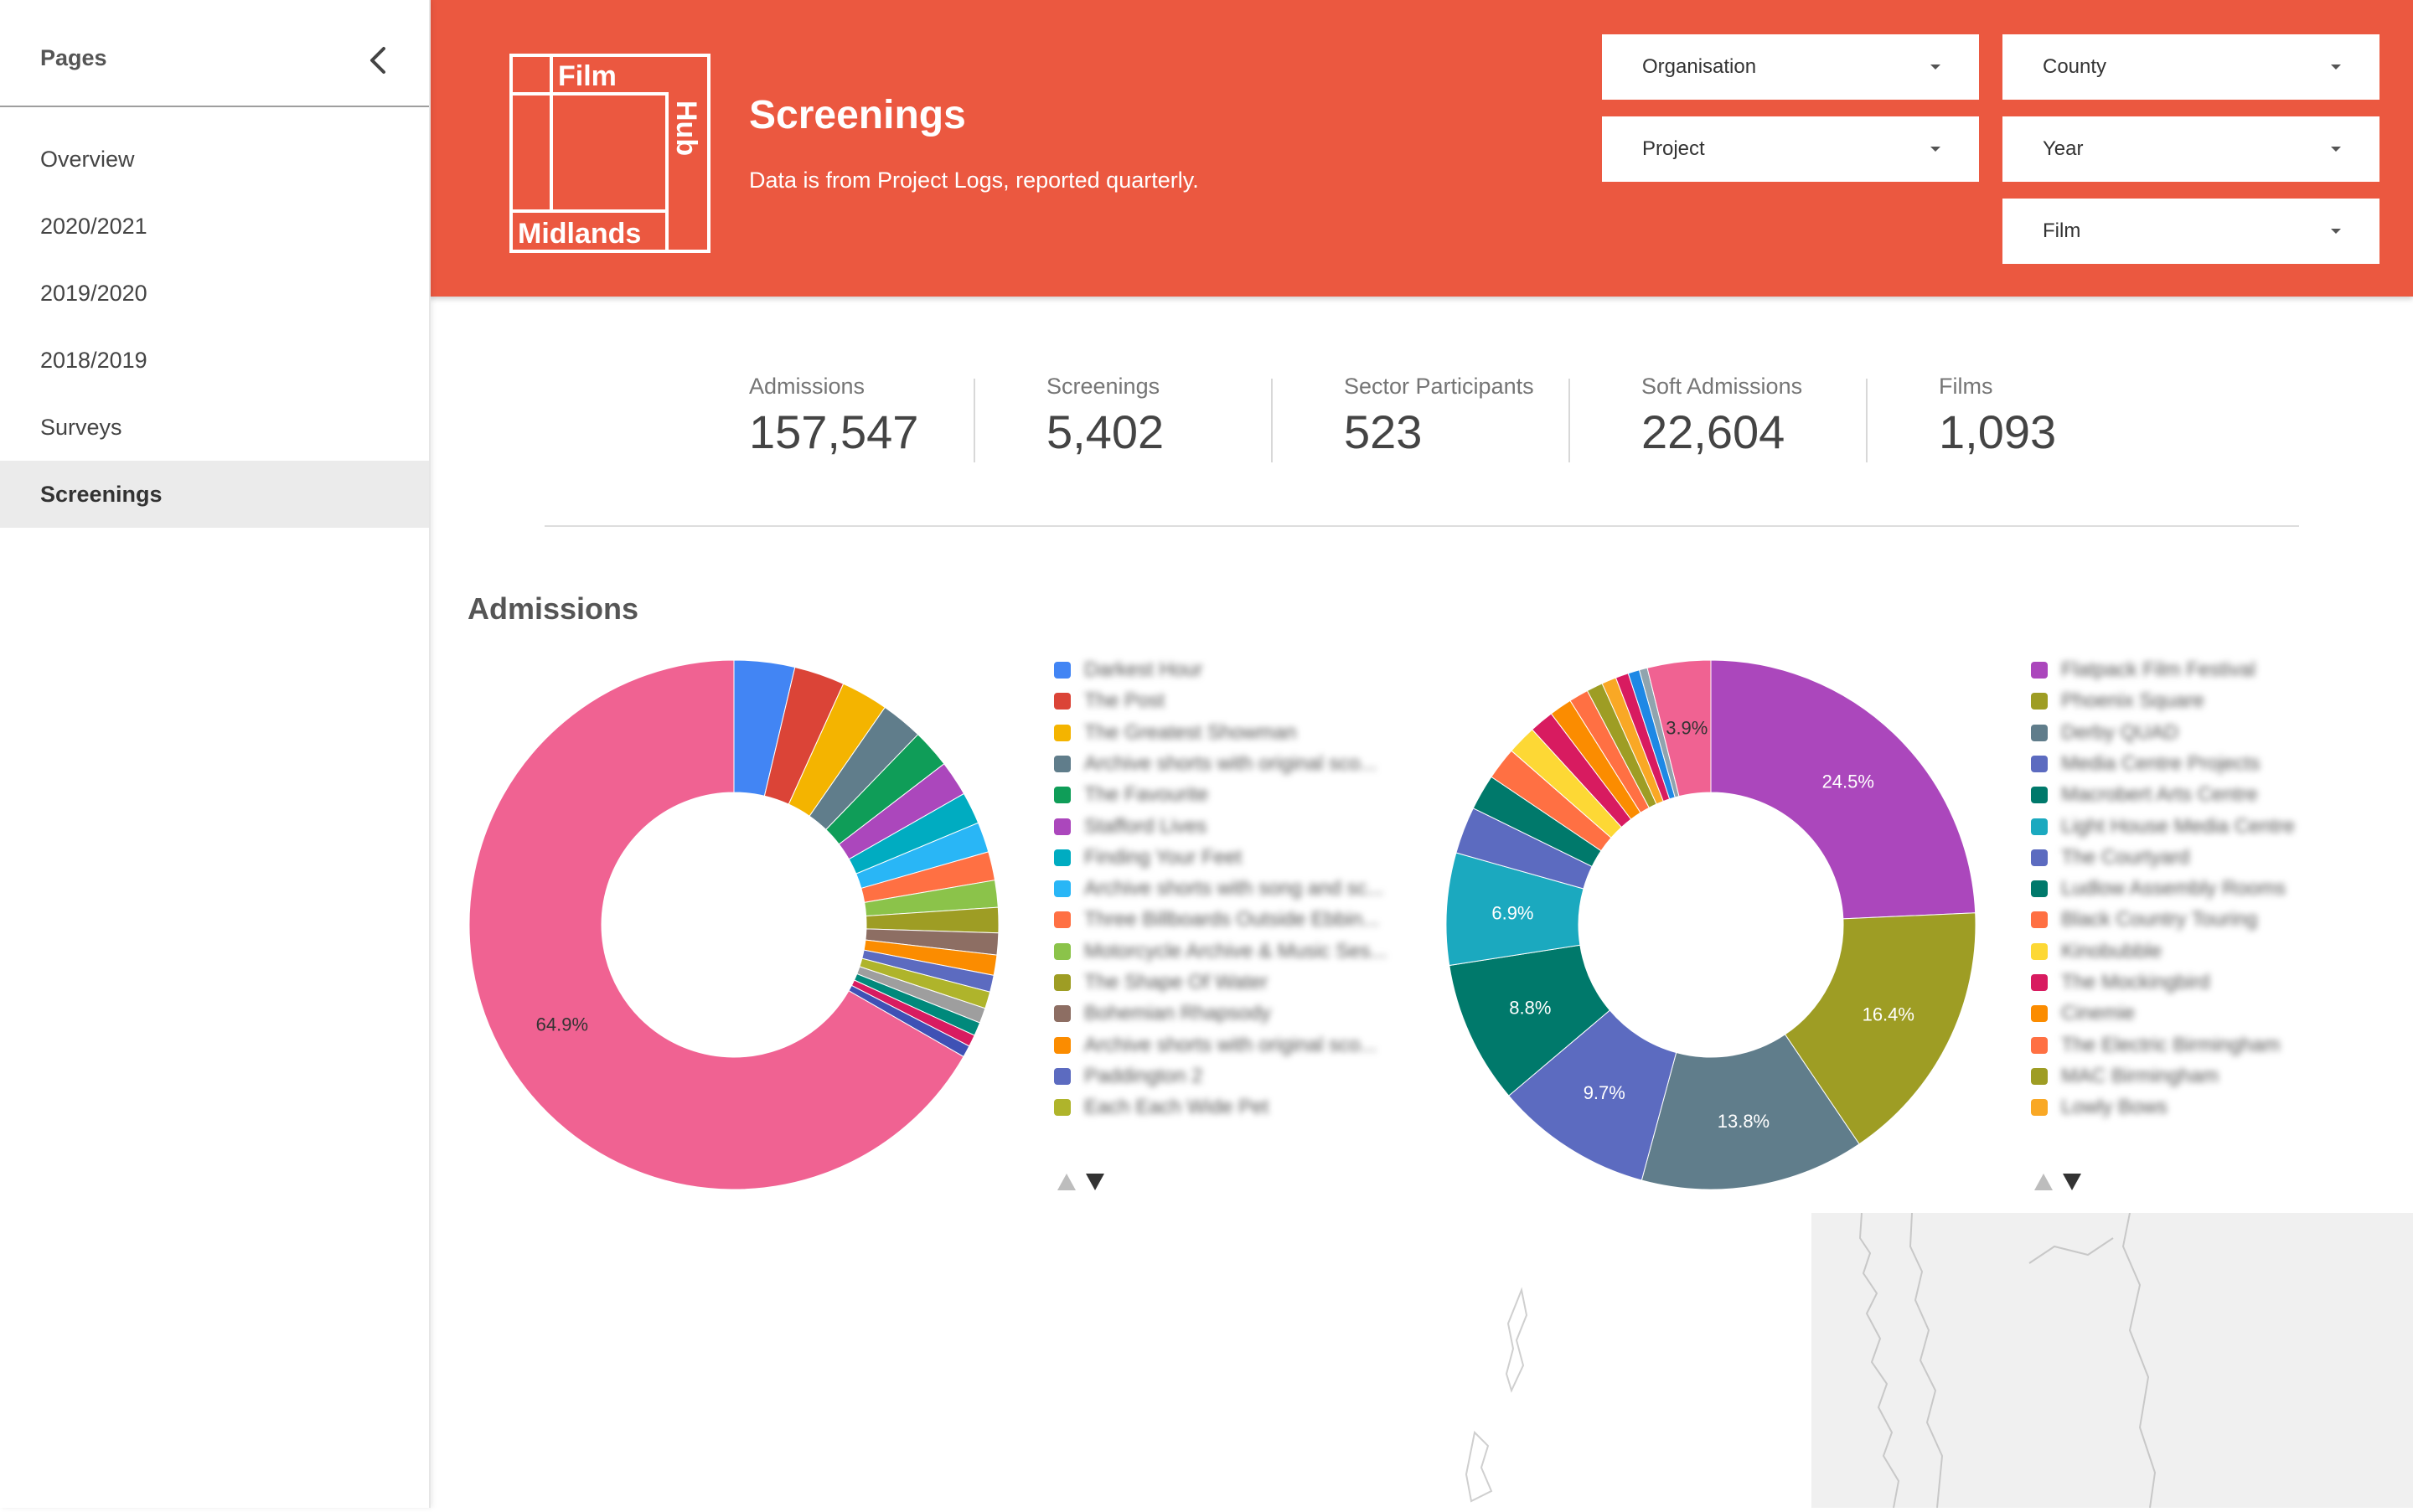 This screenshot has height=1512, width=2413. I want to click on year-filter-label: Year, so click(2063, 148).